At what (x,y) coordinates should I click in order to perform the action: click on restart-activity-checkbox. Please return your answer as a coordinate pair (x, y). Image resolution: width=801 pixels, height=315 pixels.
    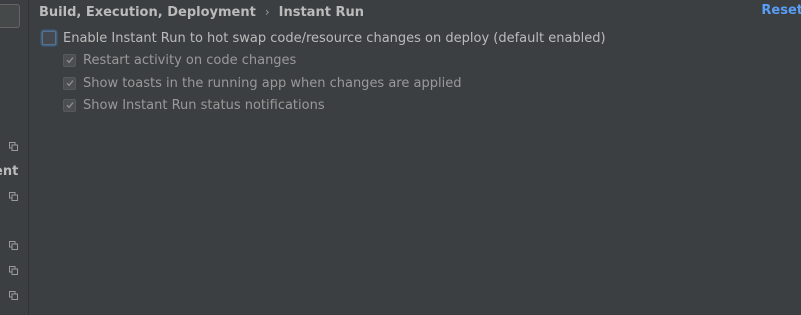
    Looking at the image, I should click on (69, 60).